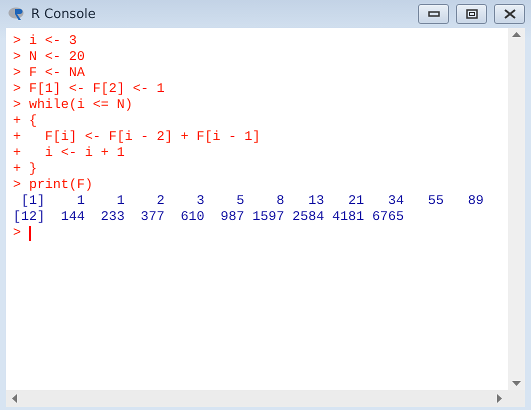  What do you see at coordinates (17, 14) in the screenshot?
I see `r-logo-icon` at bounding box center [17, 14].